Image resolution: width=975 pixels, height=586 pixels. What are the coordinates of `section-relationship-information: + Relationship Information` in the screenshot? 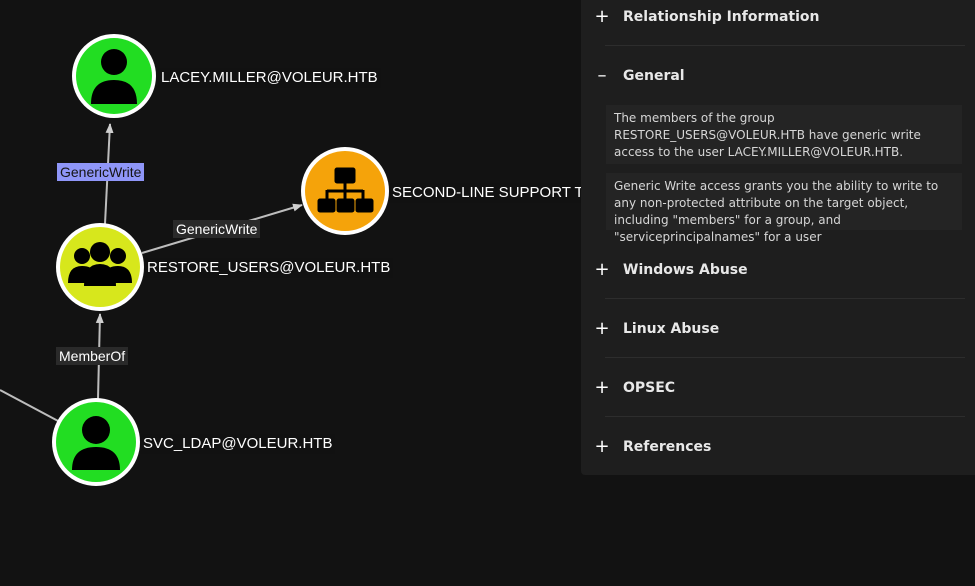 It's located at (778, 23).